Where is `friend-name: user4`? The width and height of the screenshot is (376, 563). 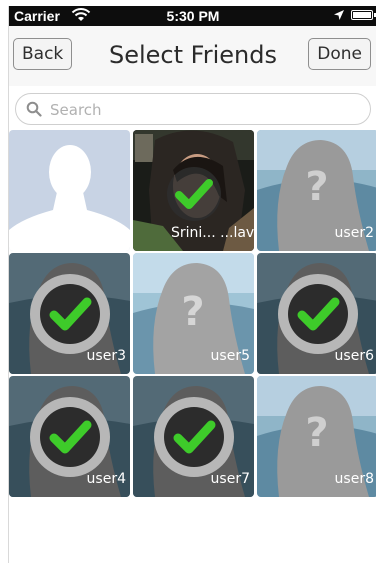 friend-name: user4 is located at coordinates (106, 479).